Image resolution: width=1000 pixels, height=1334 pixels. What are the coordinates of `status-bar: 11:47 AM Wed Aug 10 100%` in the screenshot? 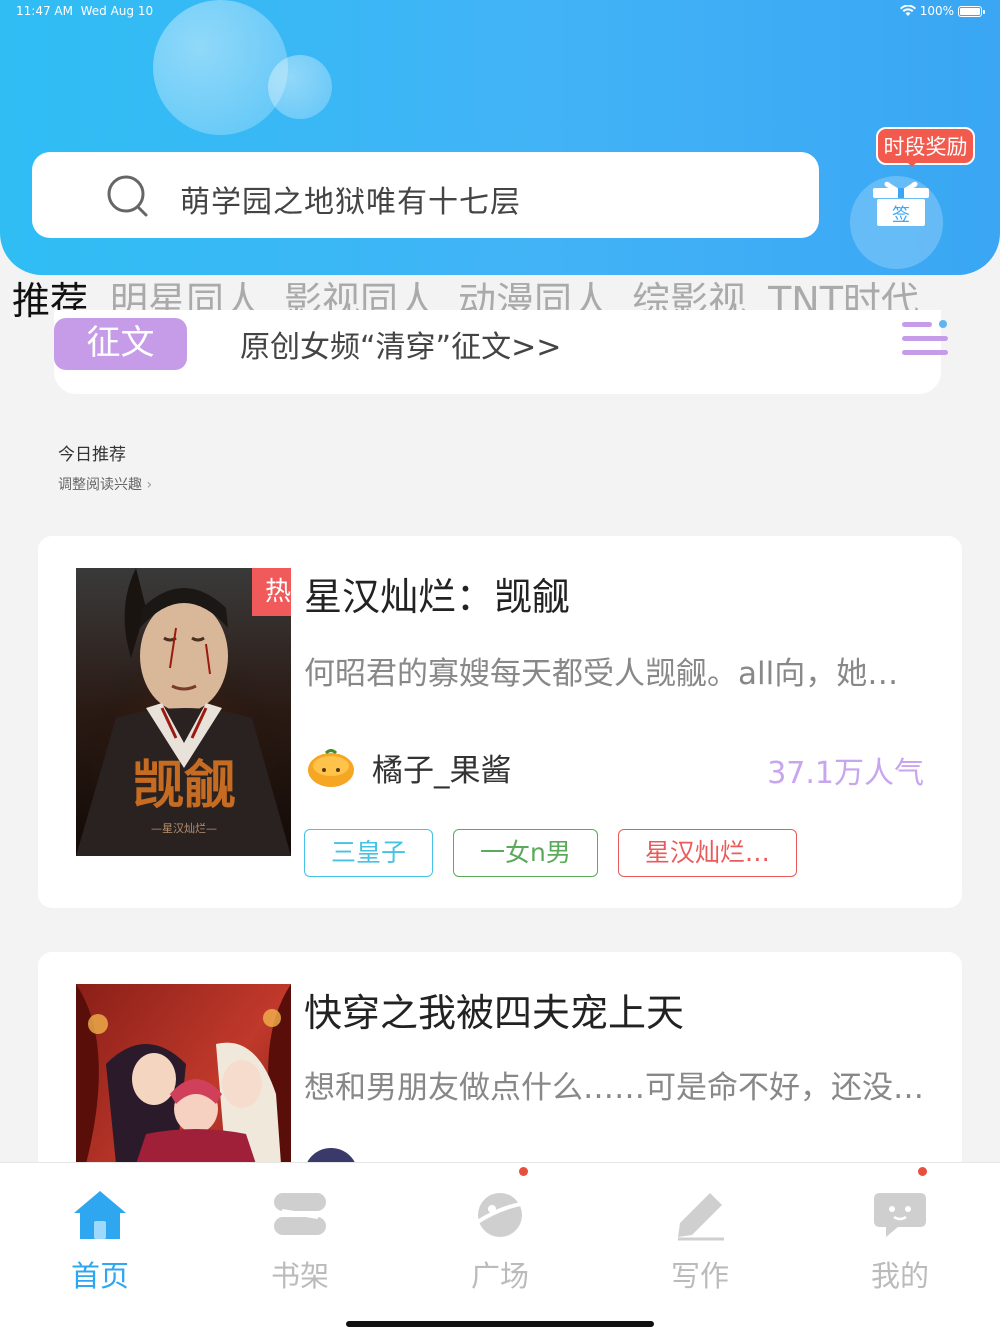 It's located at (500, 13).